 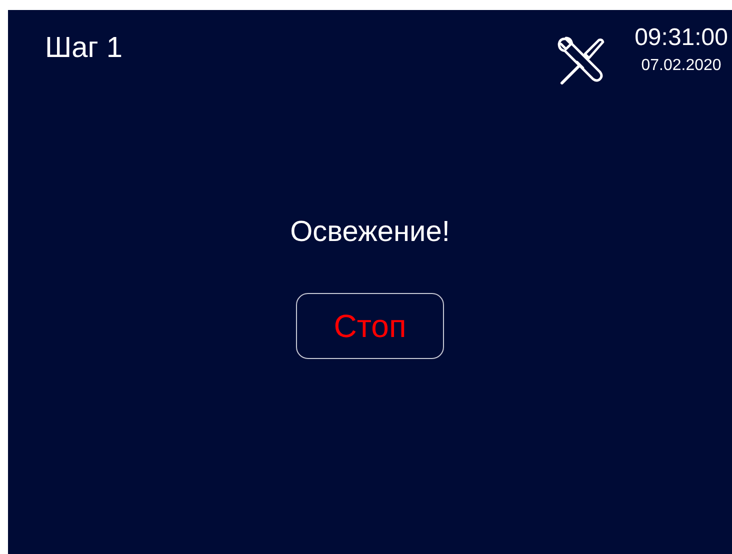 What do you see at coordinates (681, 66) in the screenshot?
I see `clock-date: 07.02.2020` at bounding box center [681, 66].